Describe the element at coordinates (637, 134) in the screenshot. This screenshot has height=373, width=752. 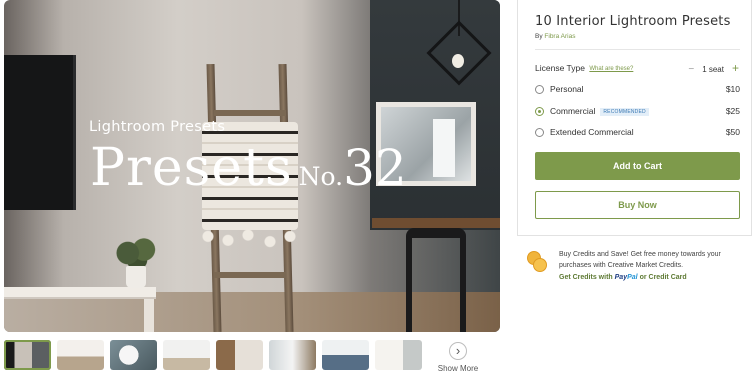
I see `license-option-extended: Extended Commercial $50` at that location.